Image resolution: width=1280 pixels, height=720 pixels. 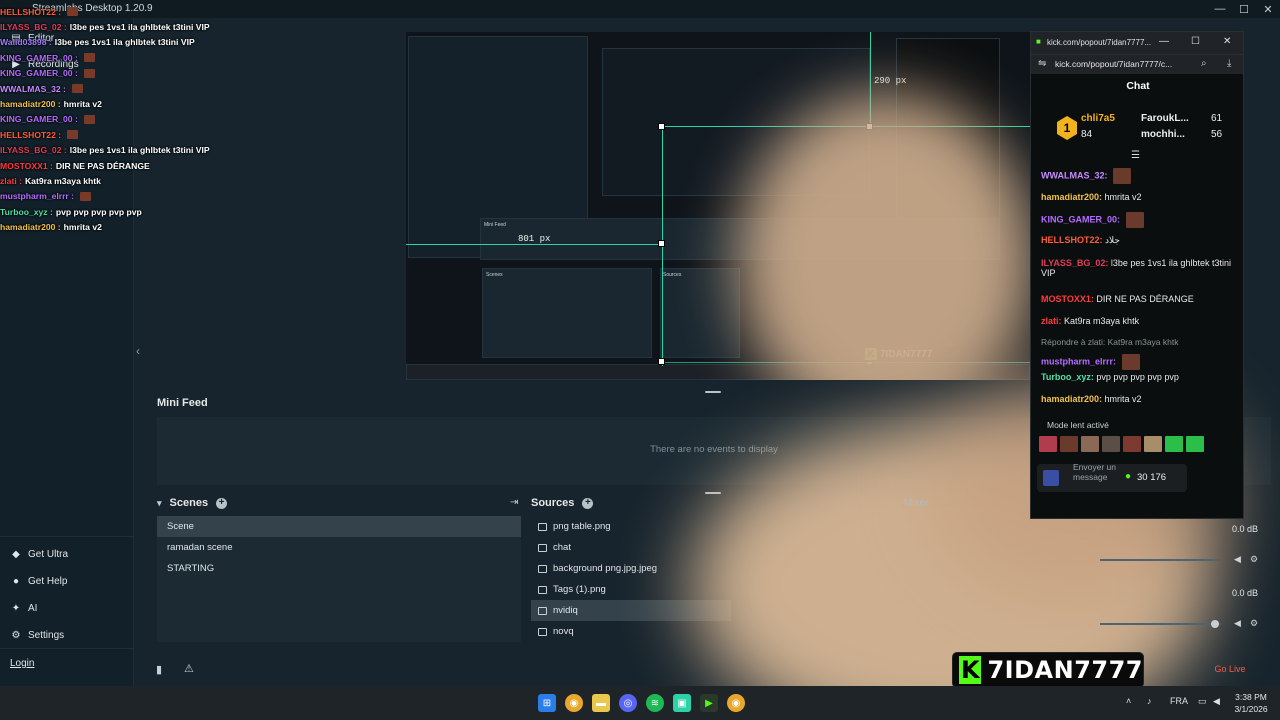 What do you see at coordinates (1042, 63) in the screenshot?
I see `site-settings-icon: ⇋` at bounding box center [1042, 63].